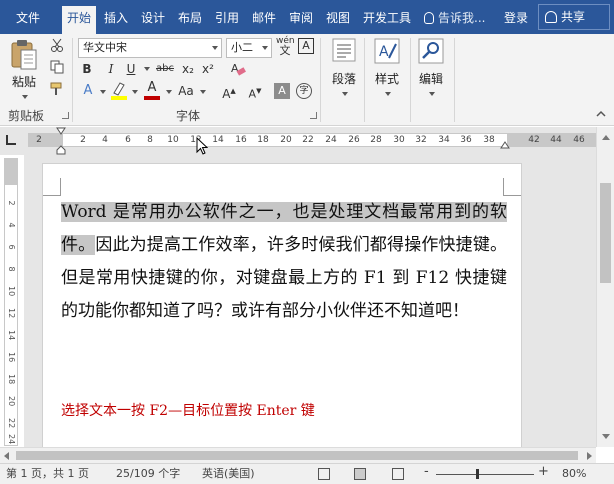 Image resolution: width=614 pixels, height=484 pixels. What do you see at coordinates (57, 45) in the screenshot?
I see `cut-icon` at bounding box center [57, 45].